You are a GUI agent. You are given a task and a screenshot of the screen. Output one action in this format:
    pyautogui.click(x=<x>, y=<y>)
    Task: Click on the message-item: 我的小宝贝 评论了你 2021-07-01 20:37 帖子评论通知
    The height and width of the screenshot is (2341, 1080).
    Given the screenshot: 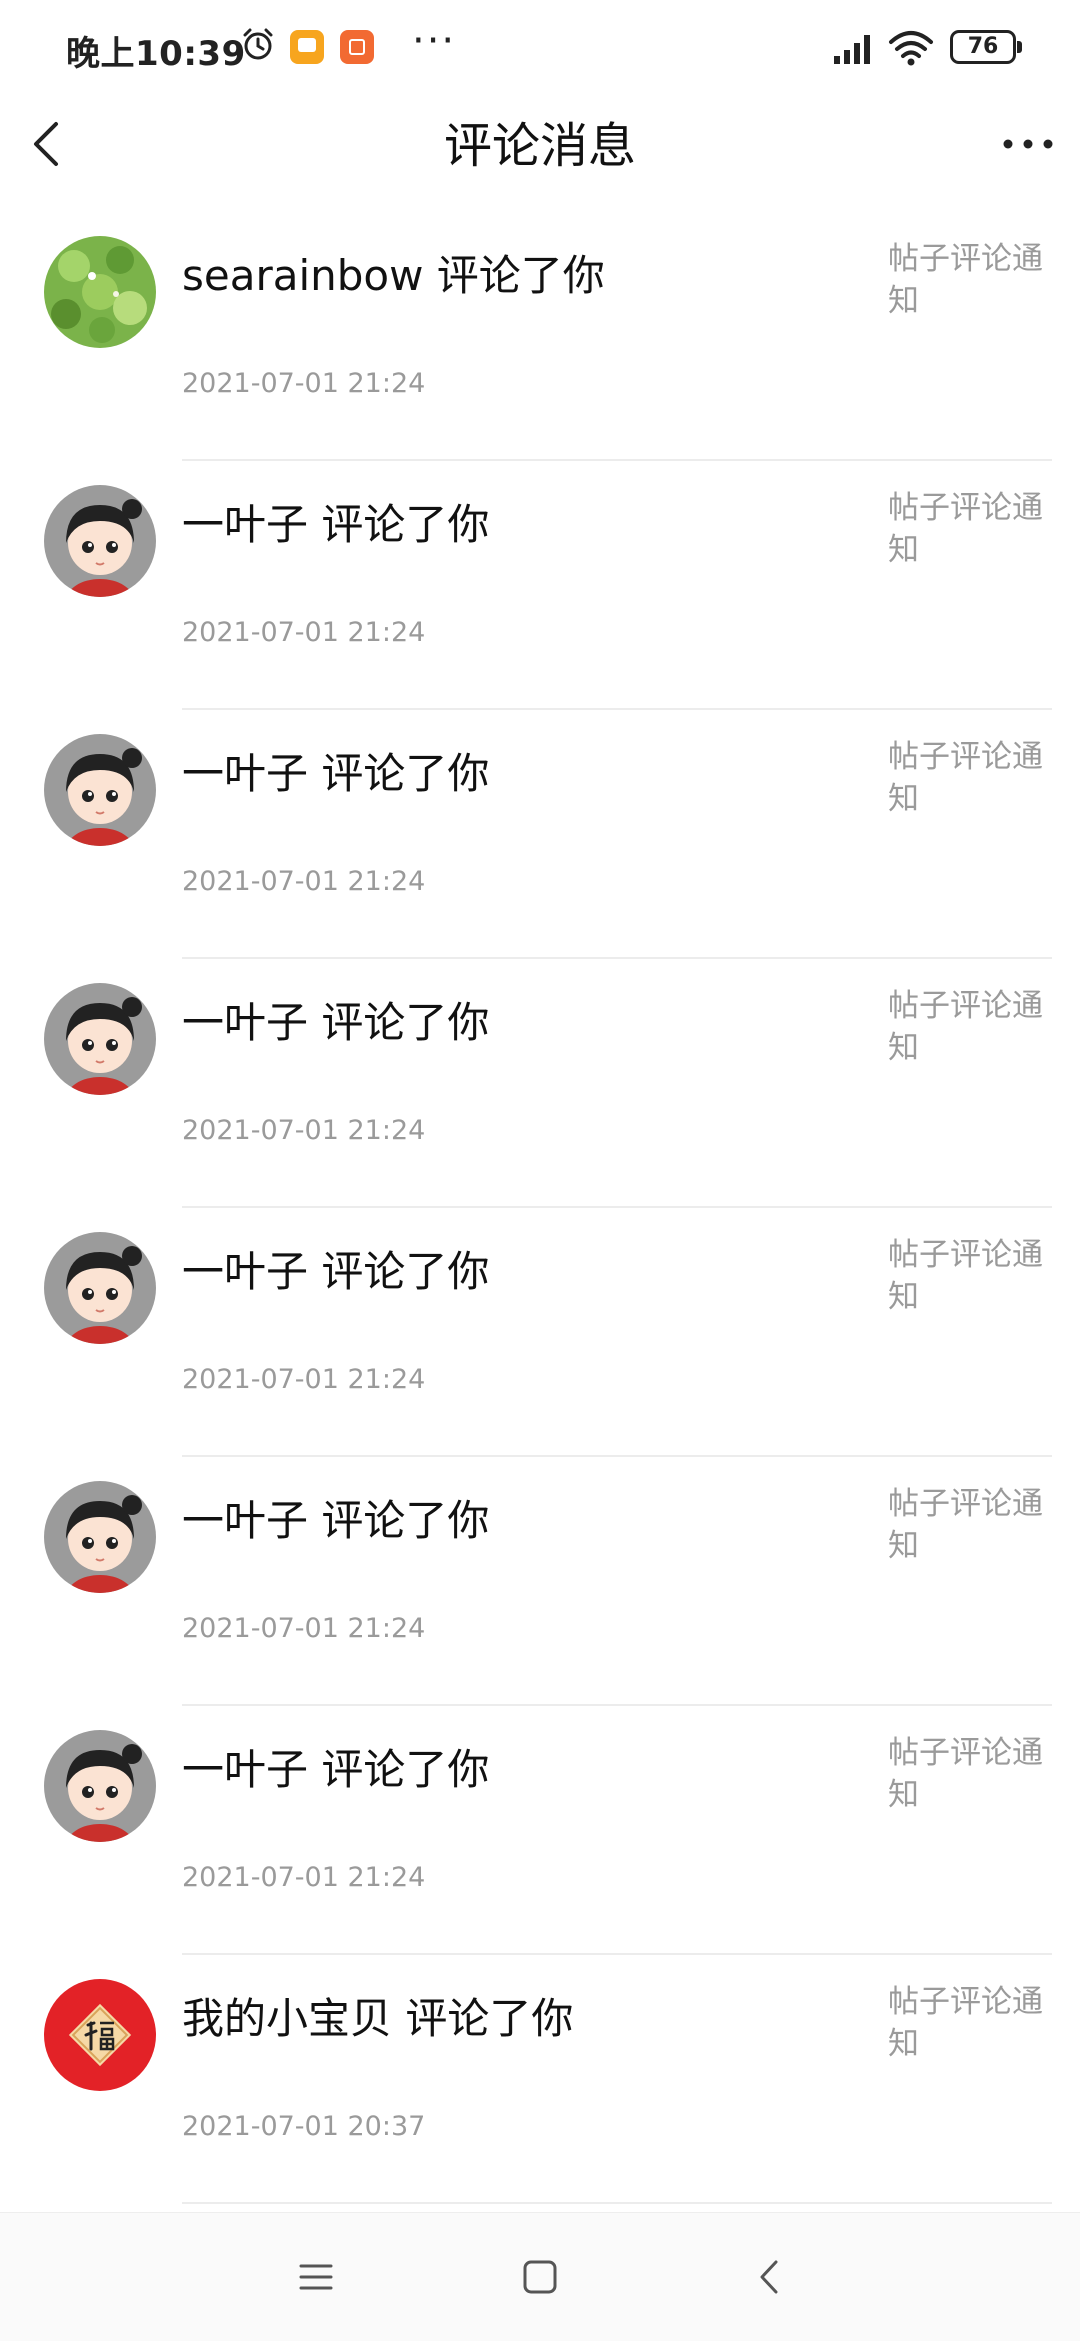 What is the action you would take?
    pyautogui.click(x=540, y=2079)
    